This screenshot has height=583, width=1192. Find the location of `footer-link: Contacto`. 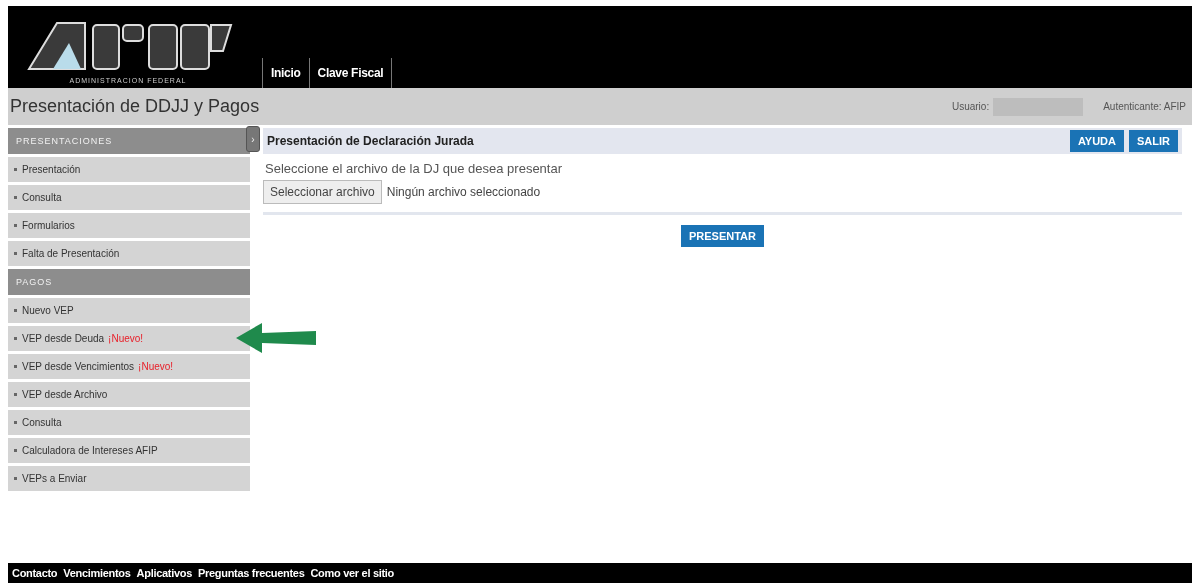

footer-link: Contacto is located at coordinates (35, 573).